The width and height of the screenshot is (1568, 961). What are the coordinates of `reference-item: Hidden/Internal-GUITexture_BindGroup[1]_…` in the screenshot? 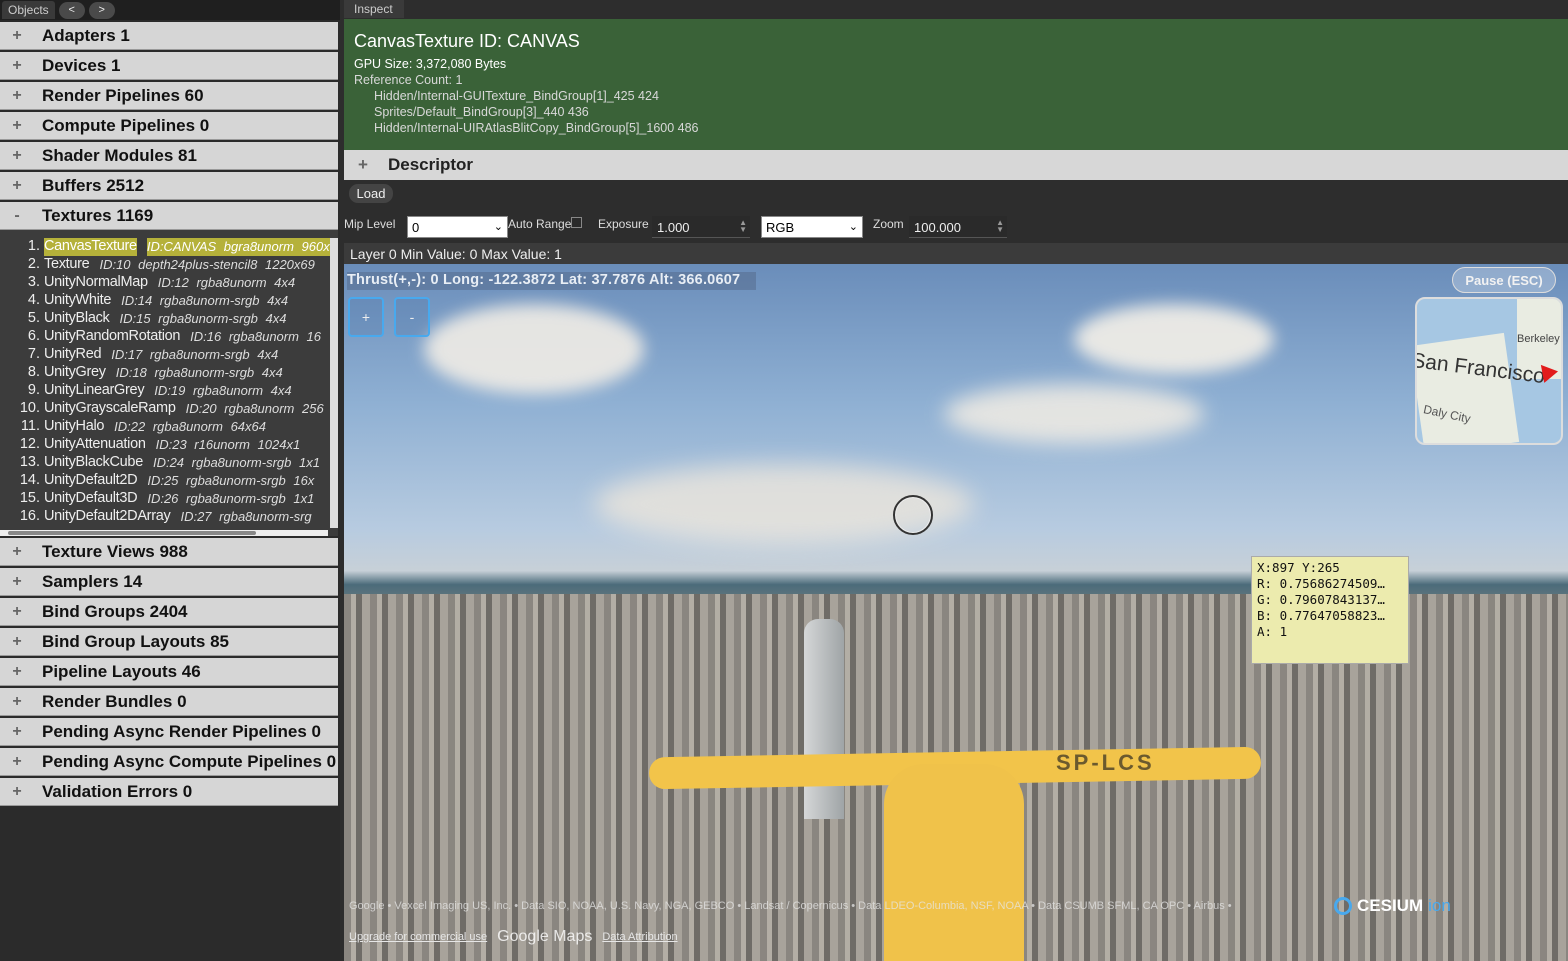 It's located at (956, 96).